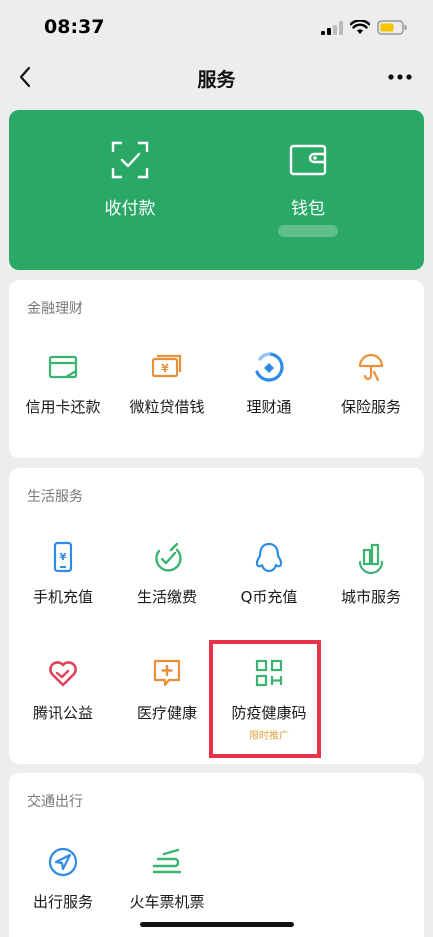 This screenshot has width=433, height=937. I want to click on navigation-arrow-icon, so click(63, 862).